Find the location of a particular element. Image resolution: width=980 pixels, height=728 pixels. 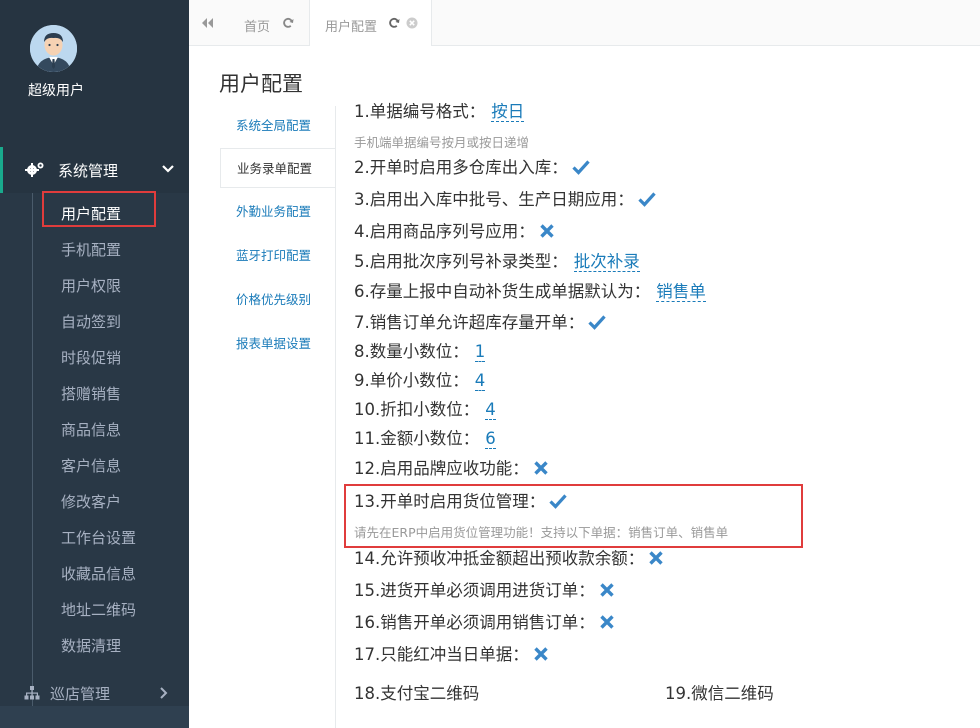

category-bluetooth-print-config: 蓝牙打印配置 is located at coordinates (278, 256).